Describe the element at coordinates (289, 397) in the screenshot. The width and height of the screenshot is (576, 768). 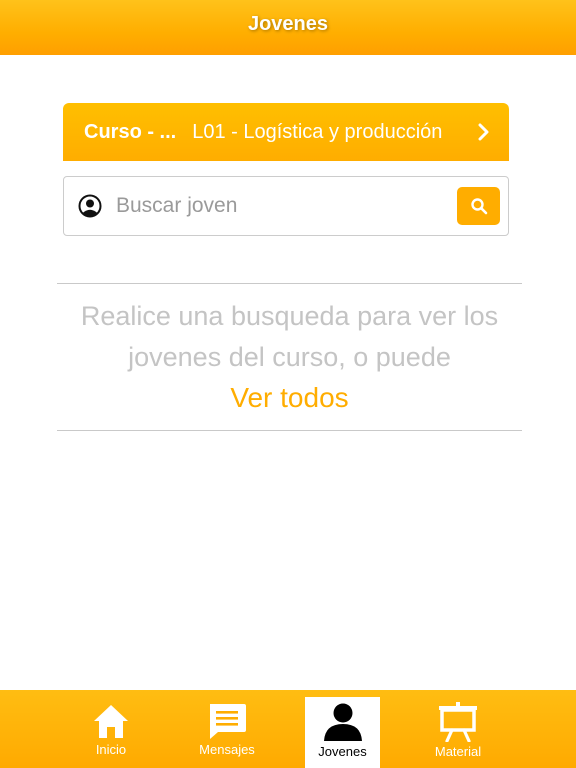
I see `view-all-link: Ver todos` at that location.